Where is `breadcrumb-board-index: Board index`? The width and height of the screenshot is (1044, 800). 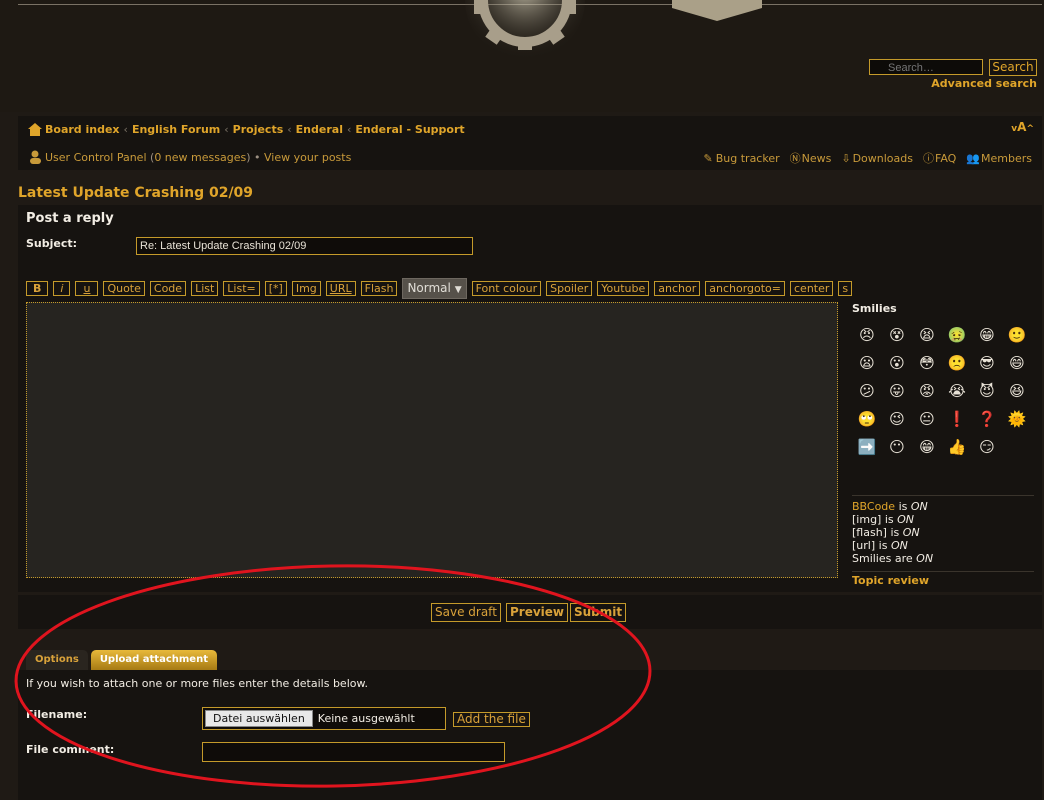
breadcrumb-board-index: Board index is located at coordinates (82, 129).